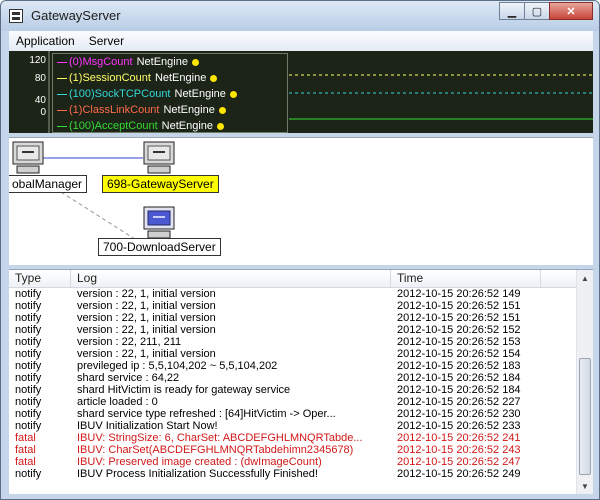  What do you see at coordinates (459, 402) in the screenshot?
I see `cell-time: 2012-10-15 20:26:52 227` at bounding box center [459, 402].